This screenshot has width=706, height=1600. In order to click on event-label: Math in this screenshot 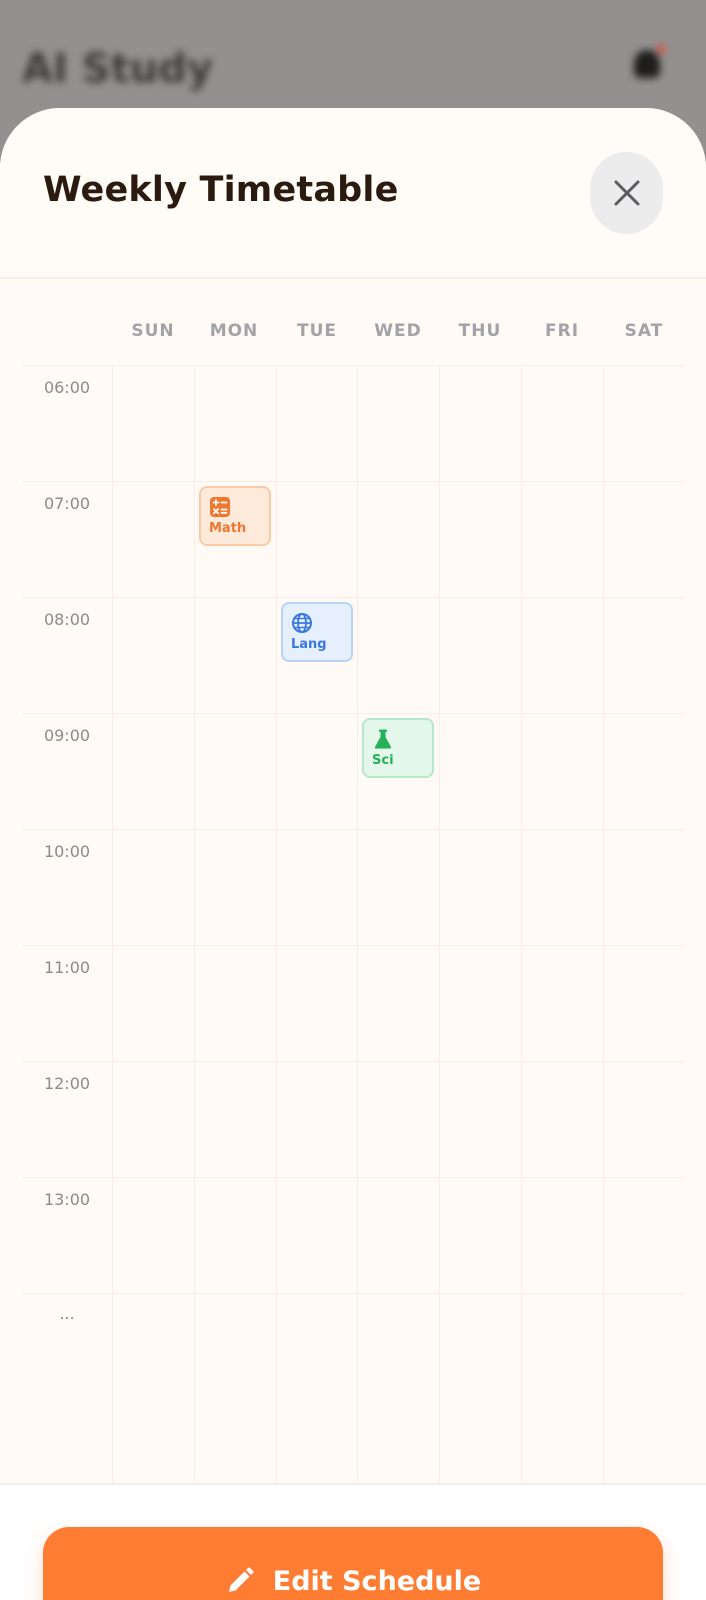, I will do `click(228, 528)`.